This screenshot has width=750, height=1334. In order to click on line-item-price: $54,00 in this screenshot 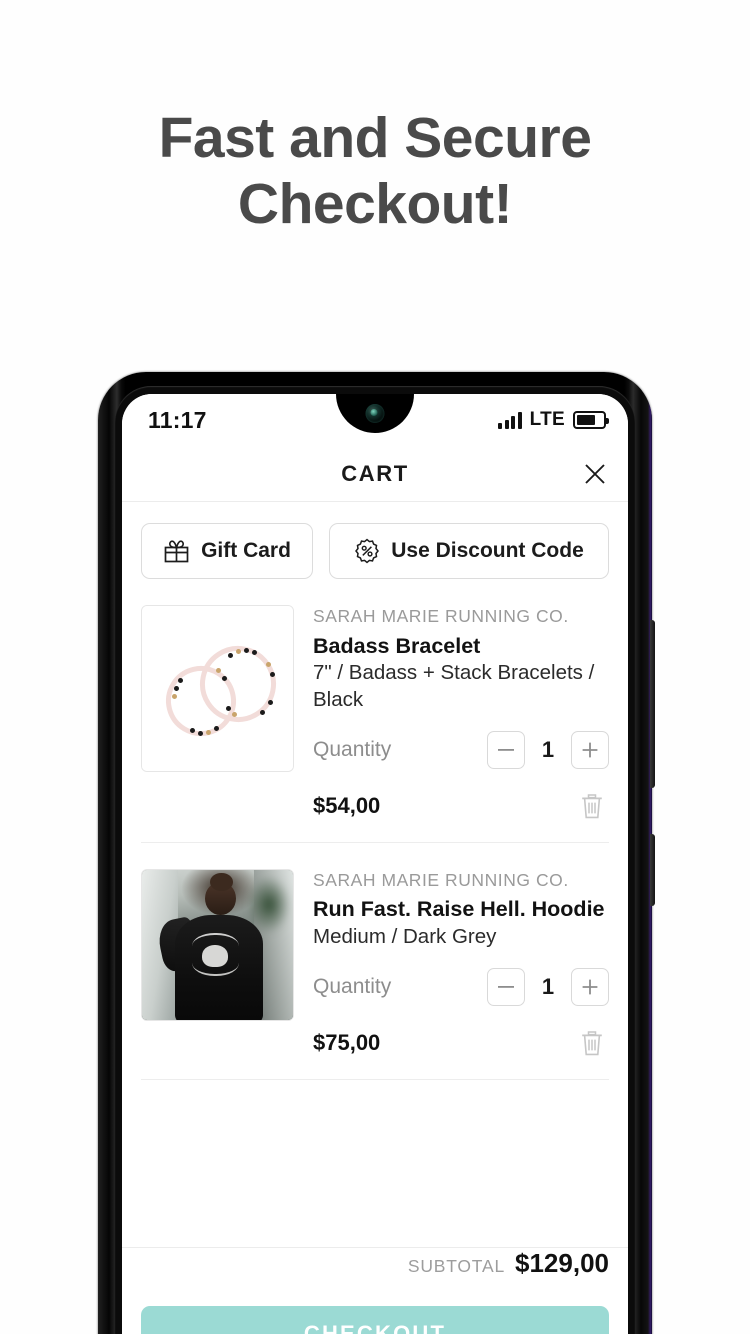, I will do `click(347, 805)`.